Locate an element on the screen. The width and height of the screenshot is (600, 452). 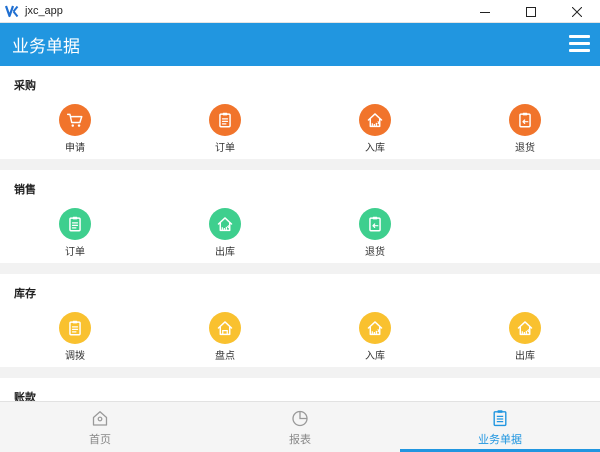
bottom-tab-bar: 首页 报表 业务单据 is located at coordinates (300, 426).